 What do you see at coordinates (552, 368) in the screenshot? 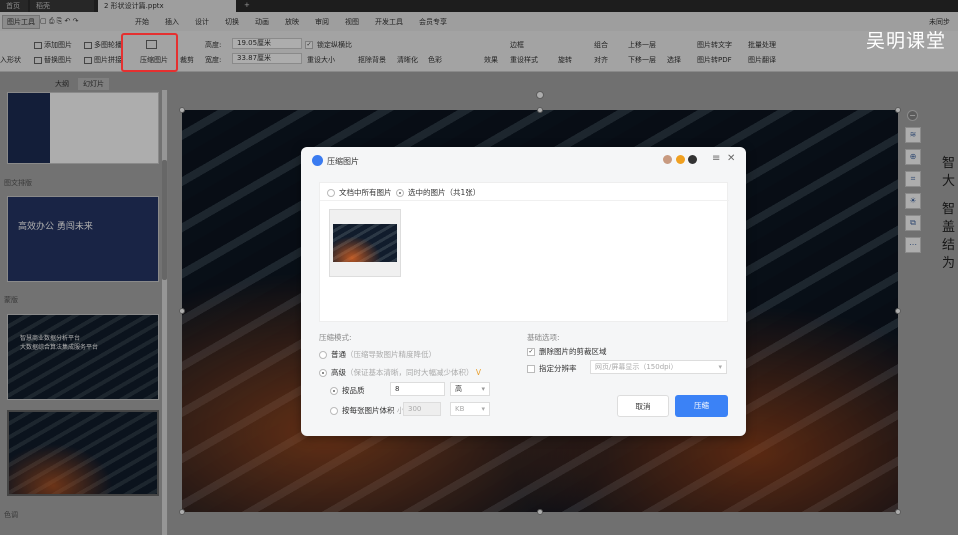
I see `set-resolution-checkbox: 指定分辨率` at bounding box center [552, 368].